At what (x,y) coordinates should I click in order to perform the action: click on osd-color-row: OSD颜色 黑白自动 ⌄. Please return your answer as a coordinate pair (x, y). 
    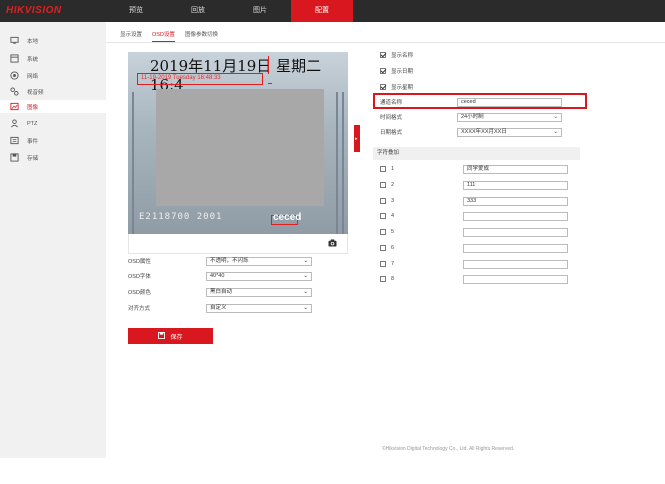
    Looking at the image, I should click on (220, 292).